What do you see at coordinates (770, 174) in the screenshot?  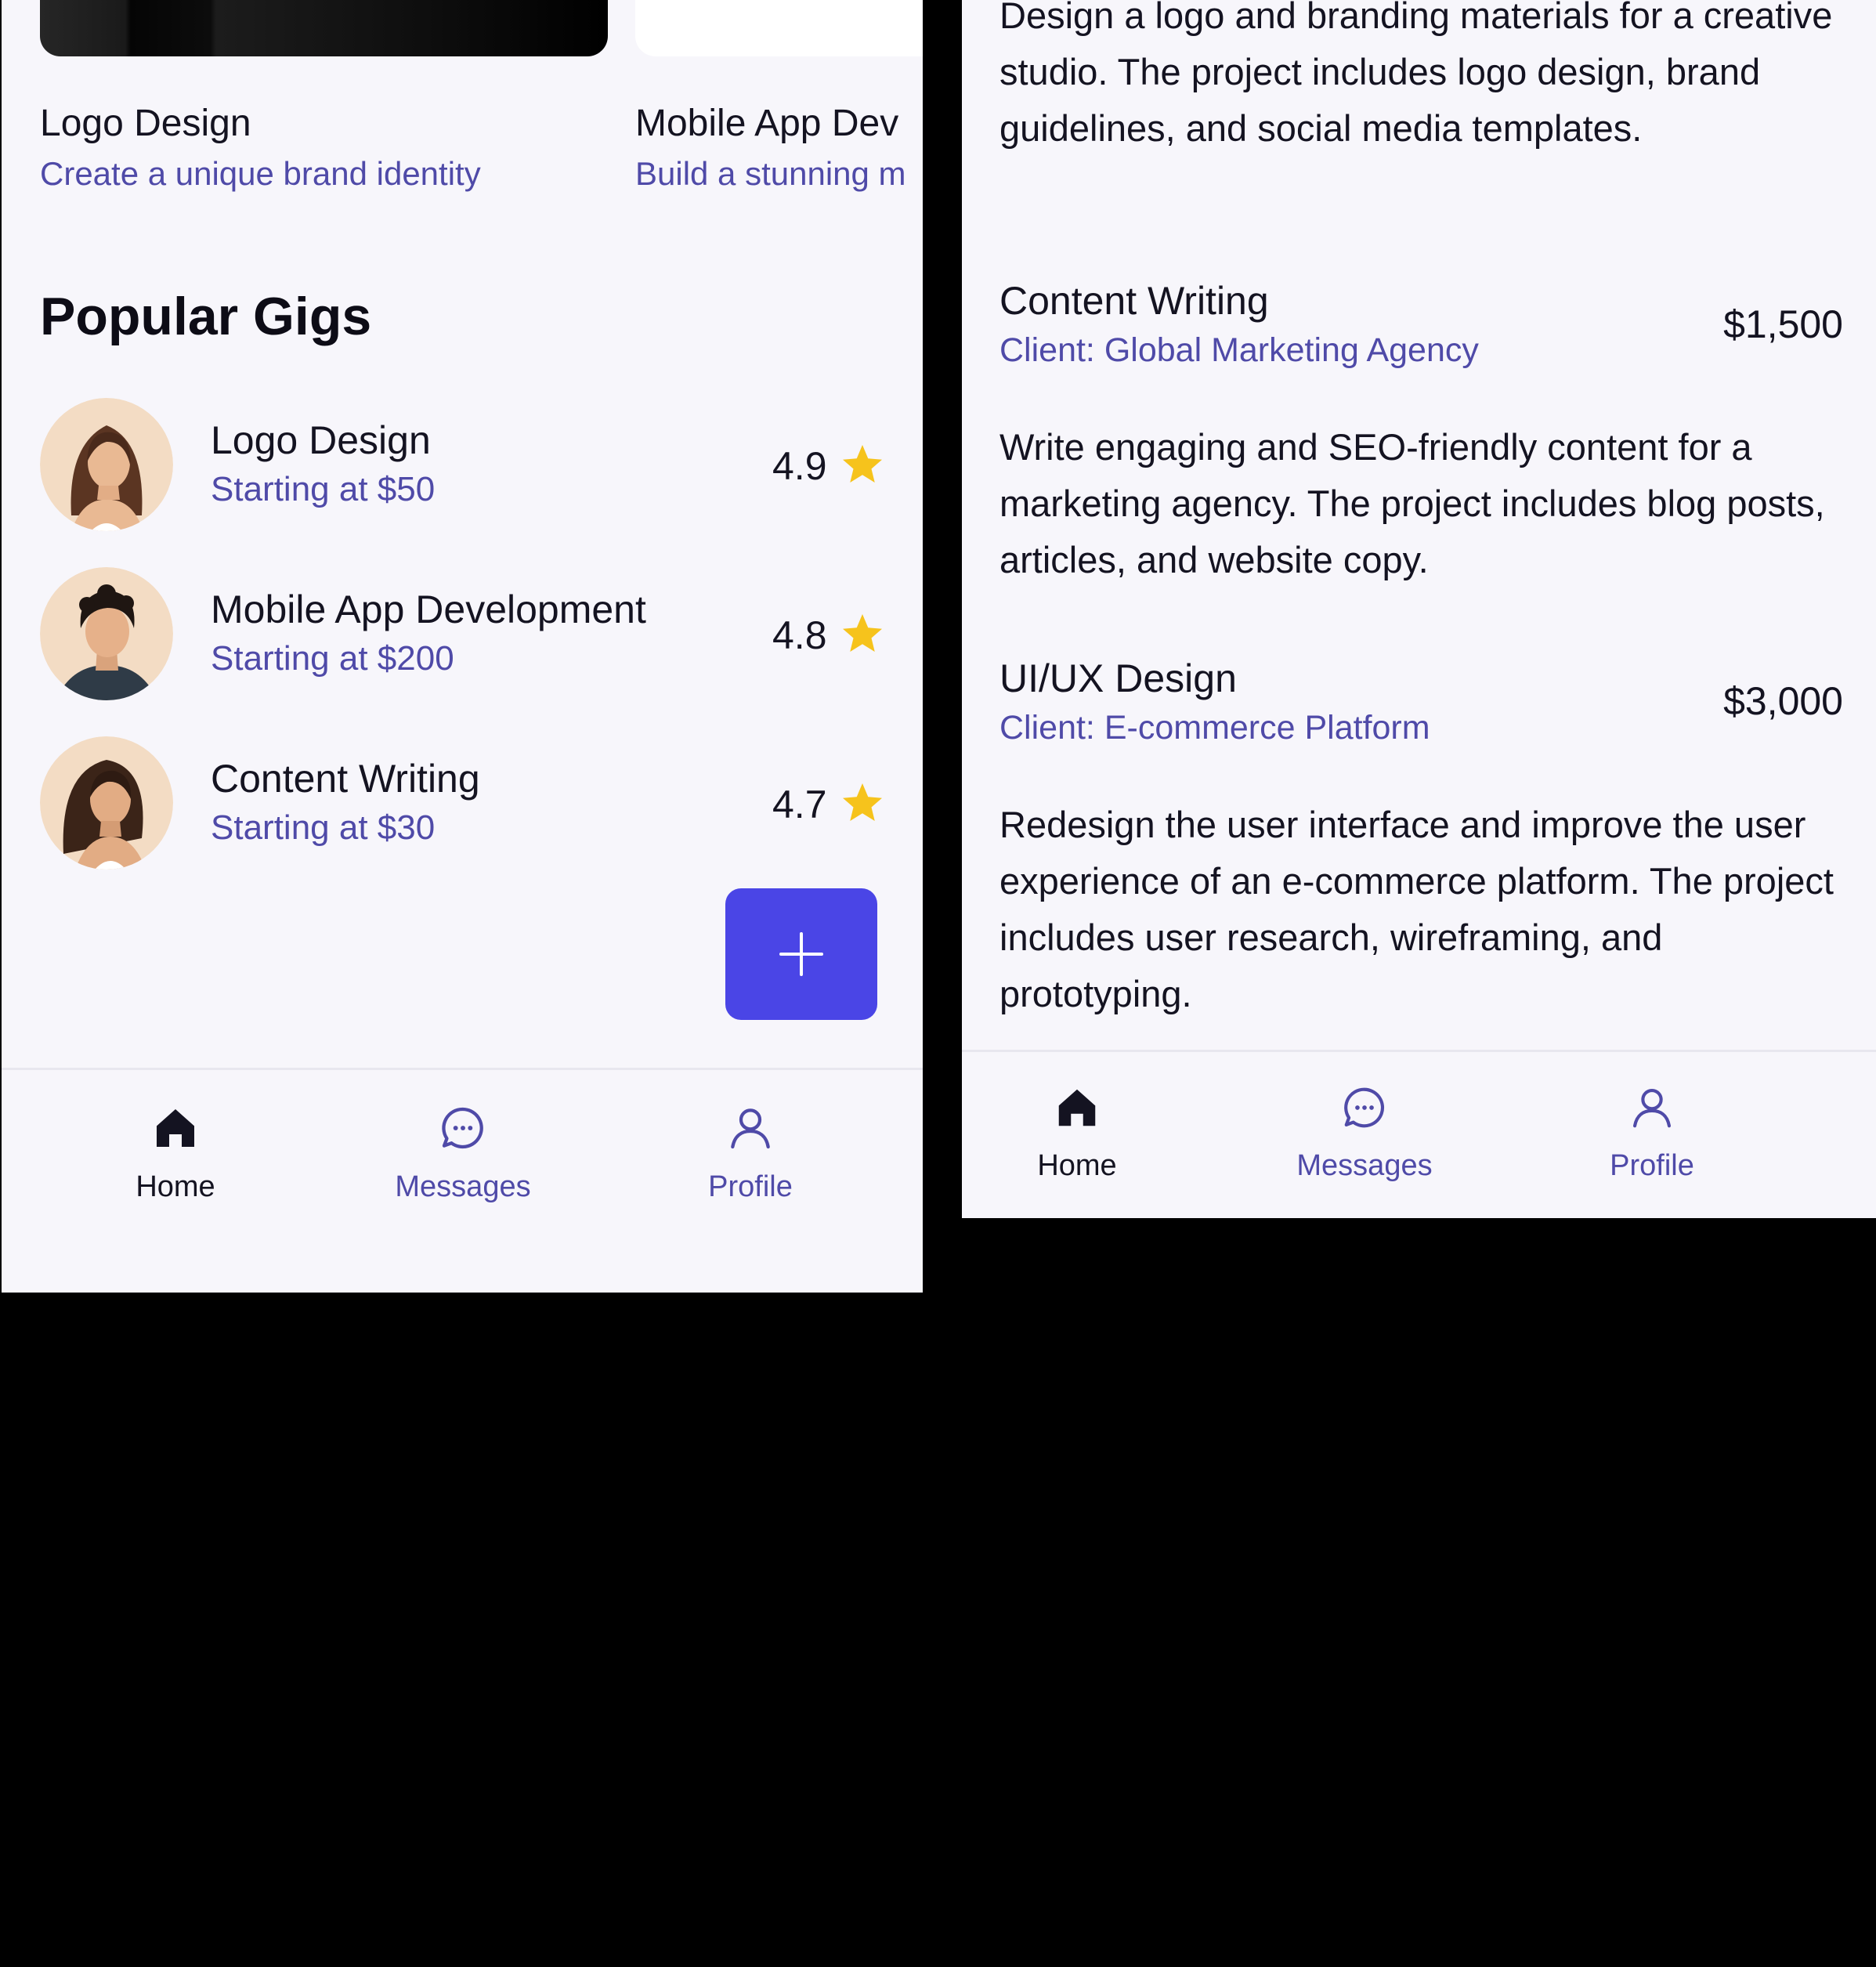 I see `featured-card-subtitle: Build a stunning m` at bounding box center [770, 174].